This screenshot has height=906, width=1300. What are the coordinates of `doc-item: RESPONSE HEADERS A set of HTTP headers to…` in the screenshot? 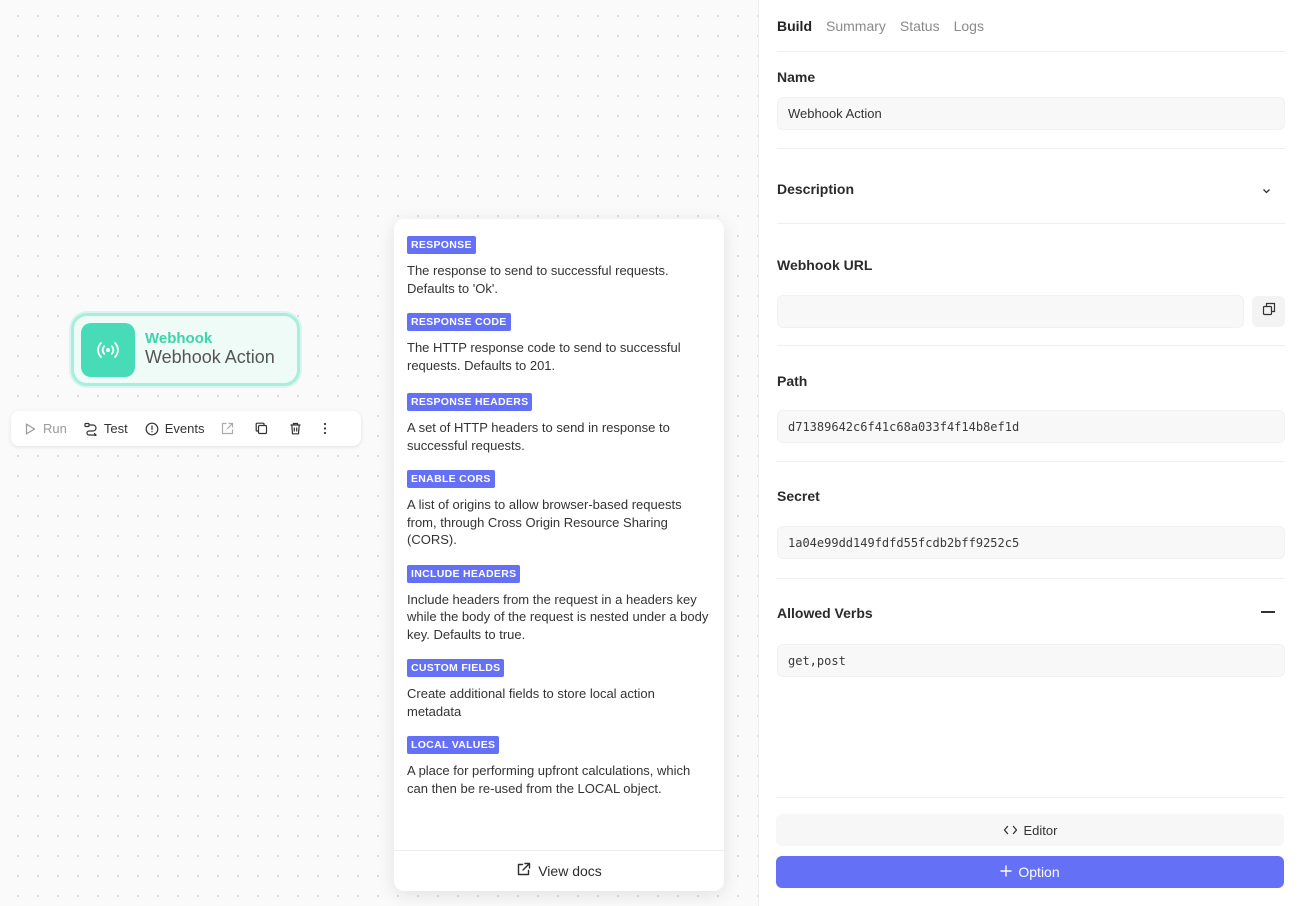 It's located at (559, 423).